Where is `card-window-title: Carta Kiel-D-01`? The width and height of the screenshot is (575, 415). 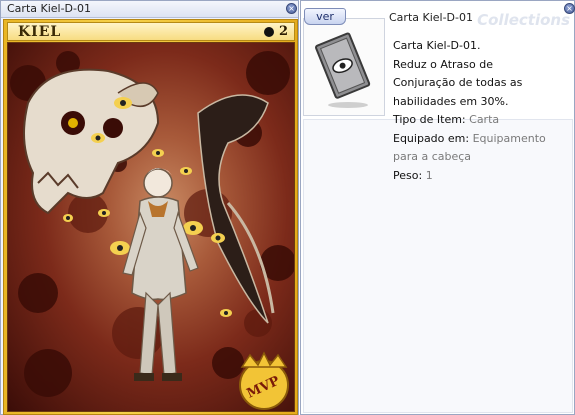 card-window-title: Carta Kiel-D-01 is located at coordinates (49, 8).